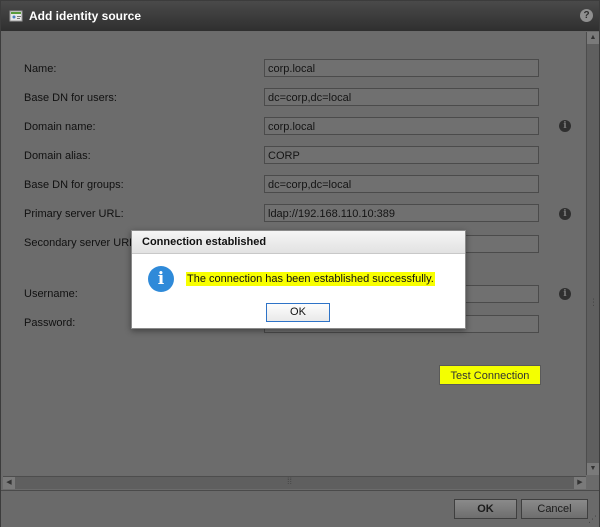 The height and width of the screenshot is (527, 600). I want to click on username-info-icon: i, so click(565, 294).